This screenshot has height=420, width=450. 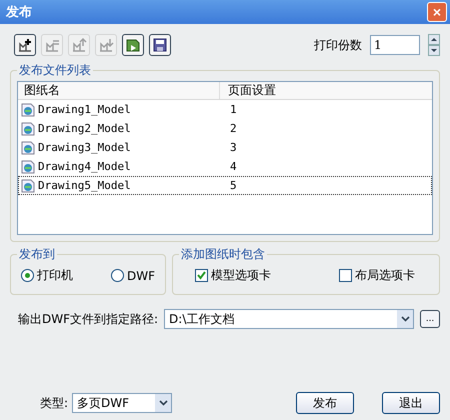 What do you see at coordinates (325, 403) in the screenshot?
I see `publish-button: 发布` at bounding box center [325, 403].